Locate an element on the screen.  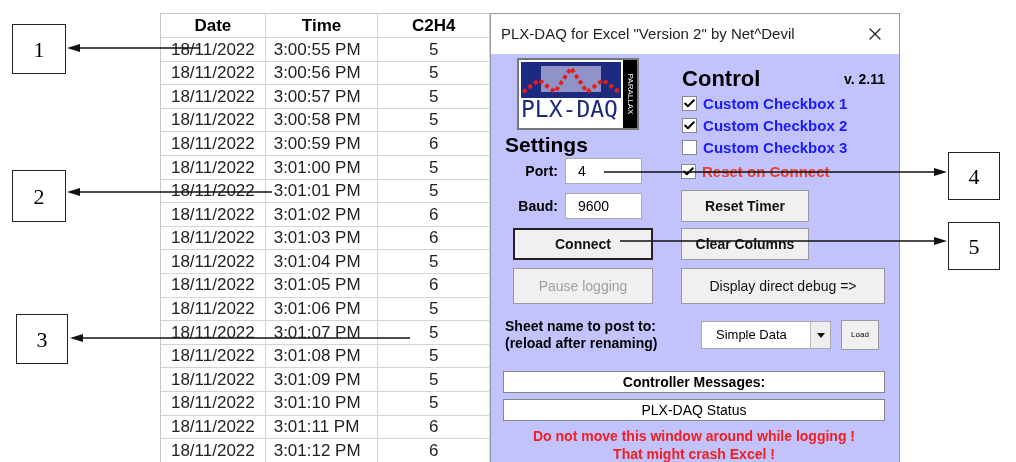
table-cell: 3:01:05 PM is located at coordinates (322, 285).